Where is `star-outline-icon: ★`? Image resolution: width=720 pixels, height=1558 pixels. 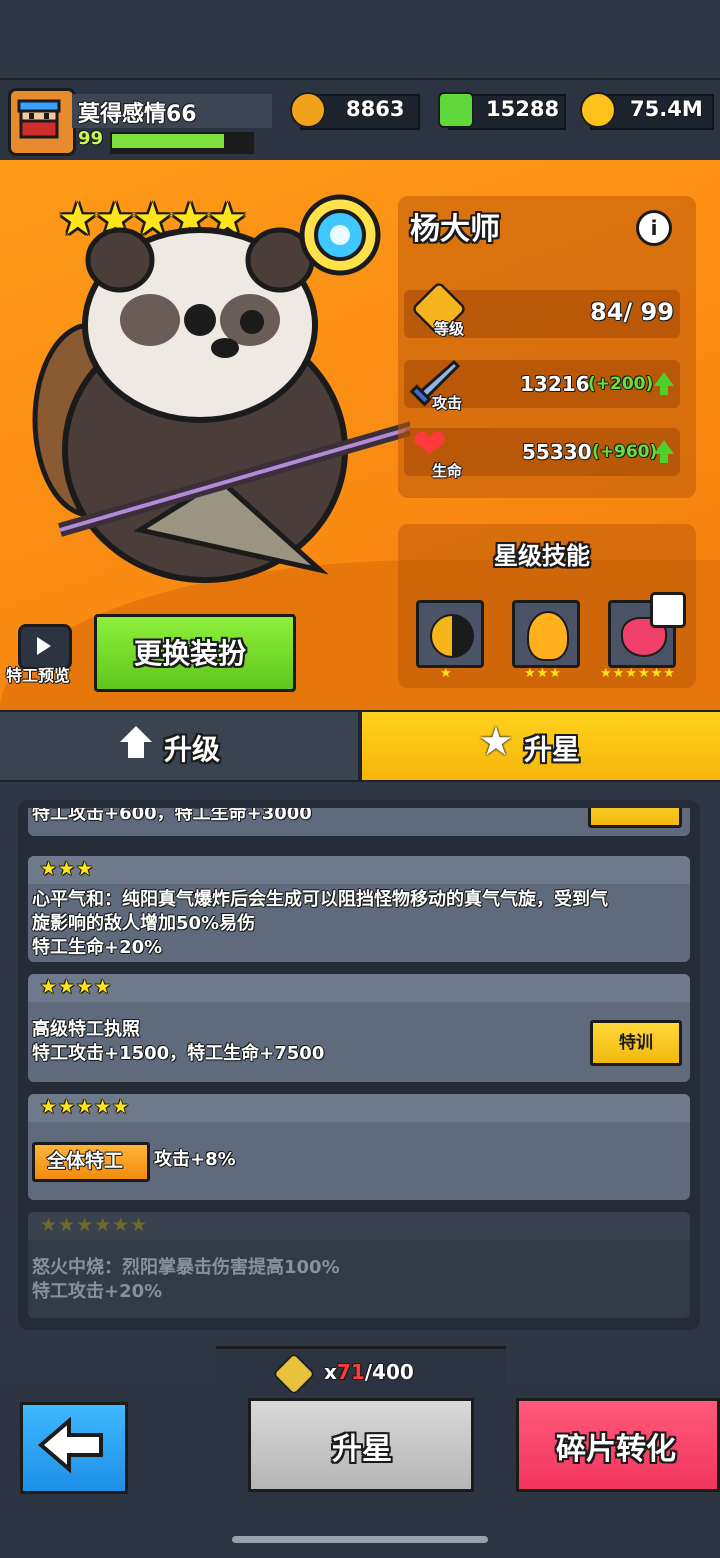
star-outline-icon: ★ is located at coordinates (496, 742).